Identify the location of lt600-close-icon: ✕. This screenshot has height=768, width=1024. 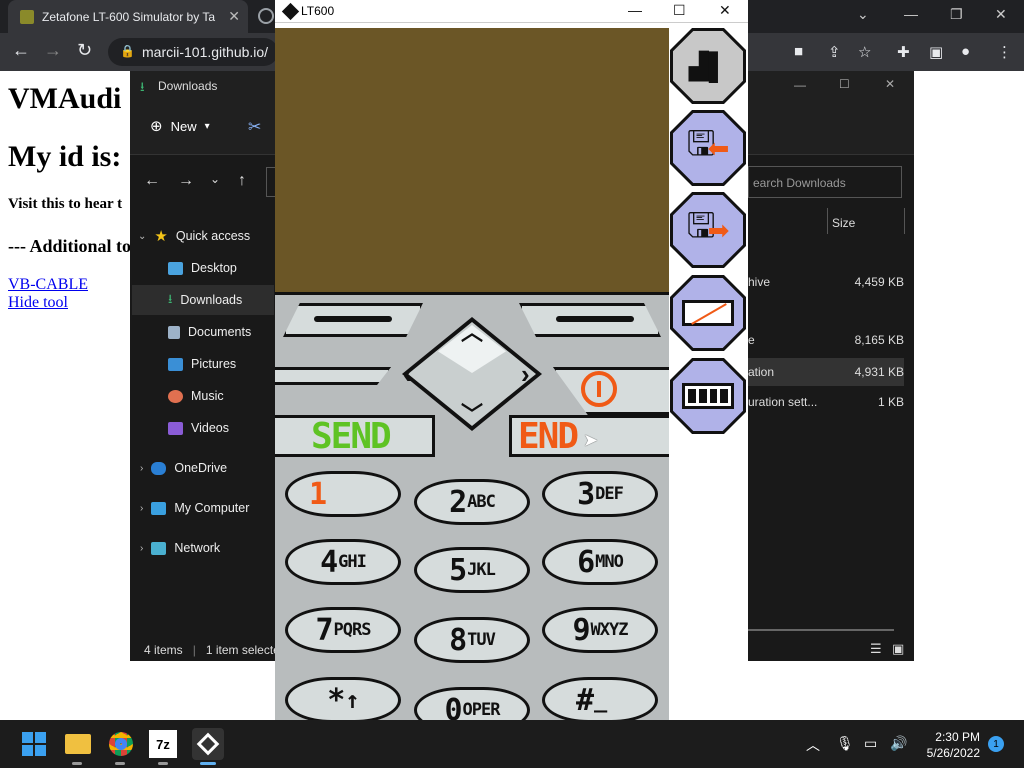
(725, 10).